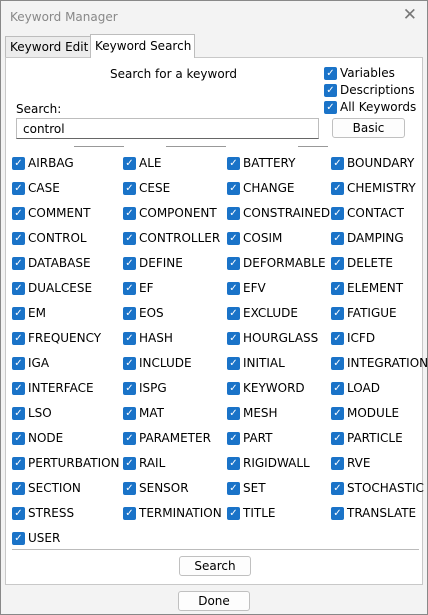 This screenshot has width=428, height=615. I want to click on keyword-checkbox-title: ✓ TITLE, so click(251, 513).